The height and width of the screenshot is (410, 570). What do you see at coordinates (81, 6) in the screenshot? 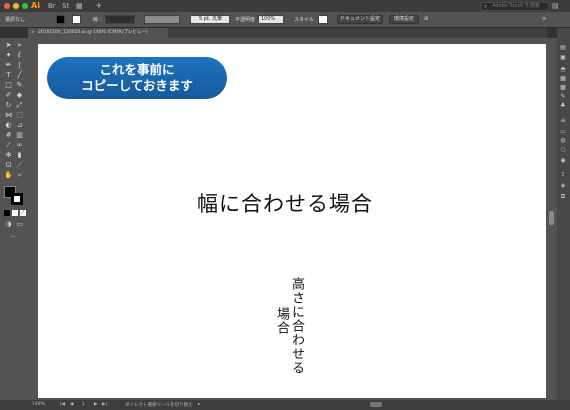
I see `arrange-documents-icon: ▦` at bounding box center [81, 6].